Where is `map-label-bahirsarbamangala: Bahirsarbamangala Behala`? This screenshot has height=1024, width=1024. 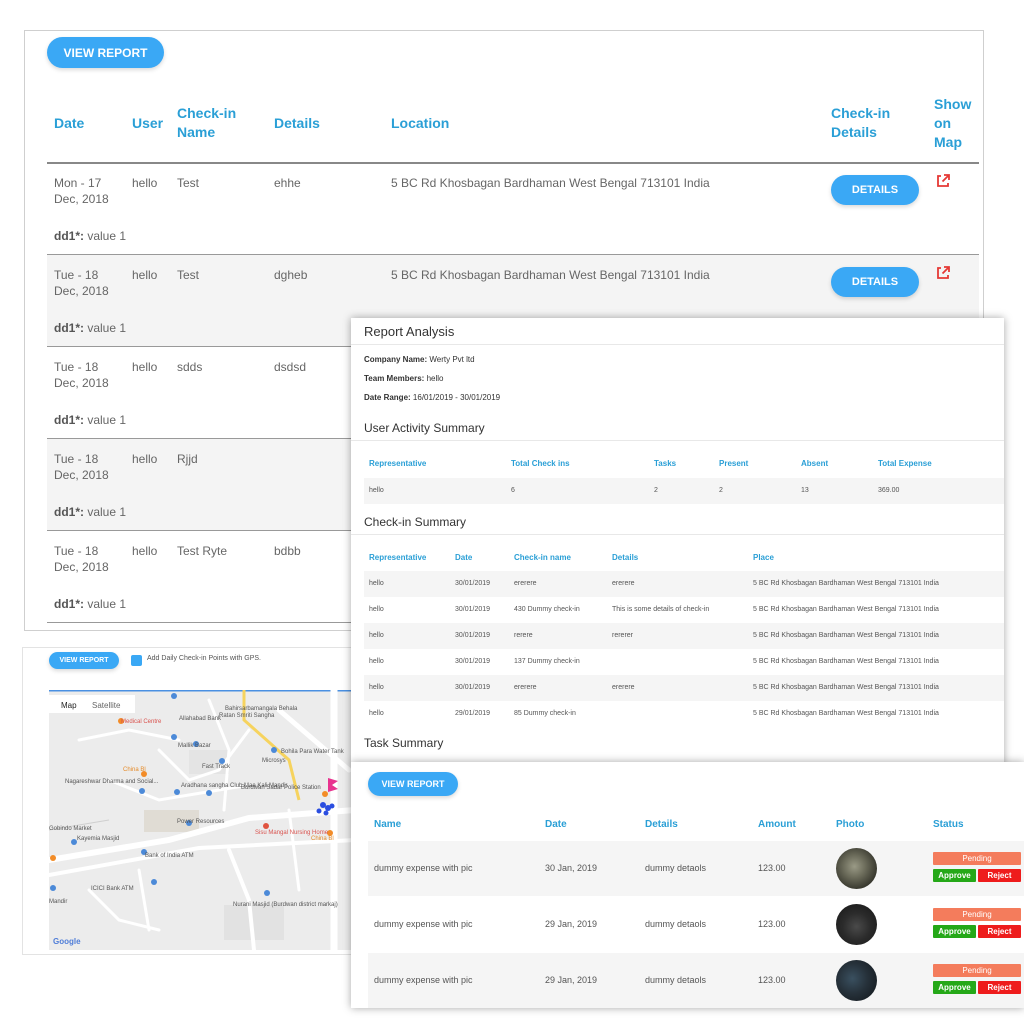 map-label-bahirsarbamangala: Bahirsarbamangala Behala is located at coordinates (261, 709).